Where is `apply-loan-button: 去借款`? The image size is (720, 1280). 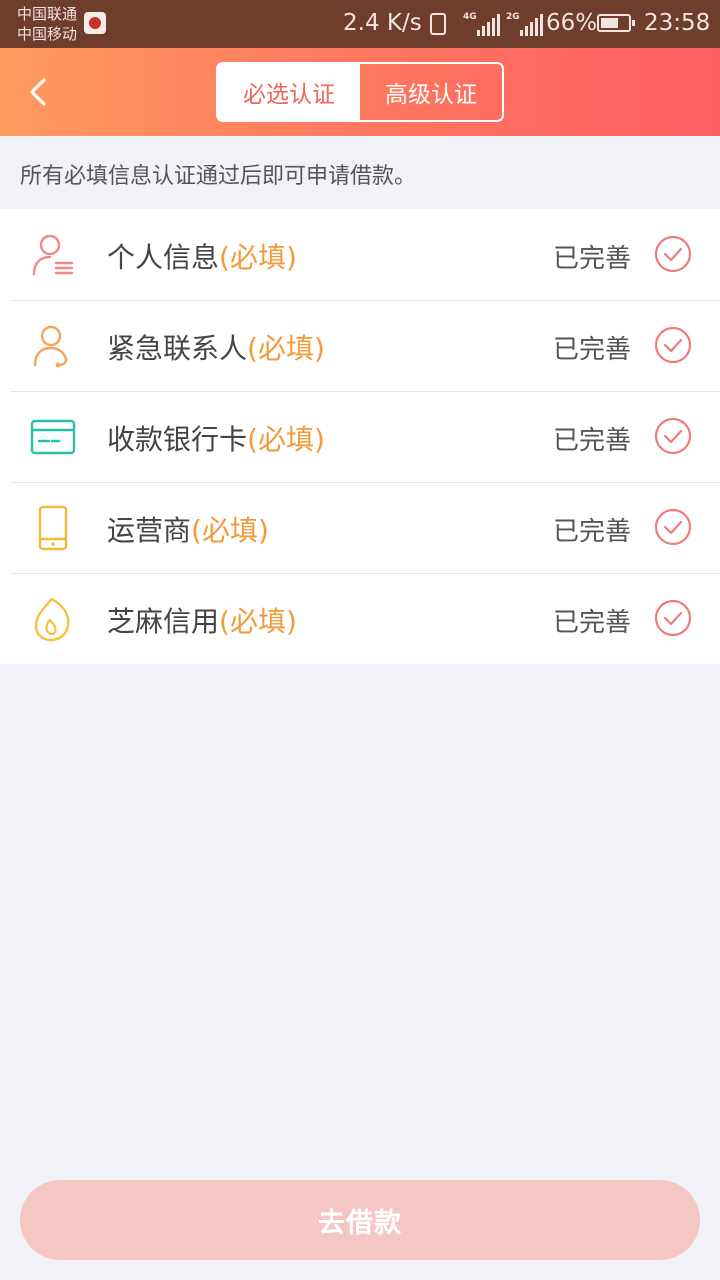 apply-loan-button: 去借款 is located at coordinates (360, 1220).